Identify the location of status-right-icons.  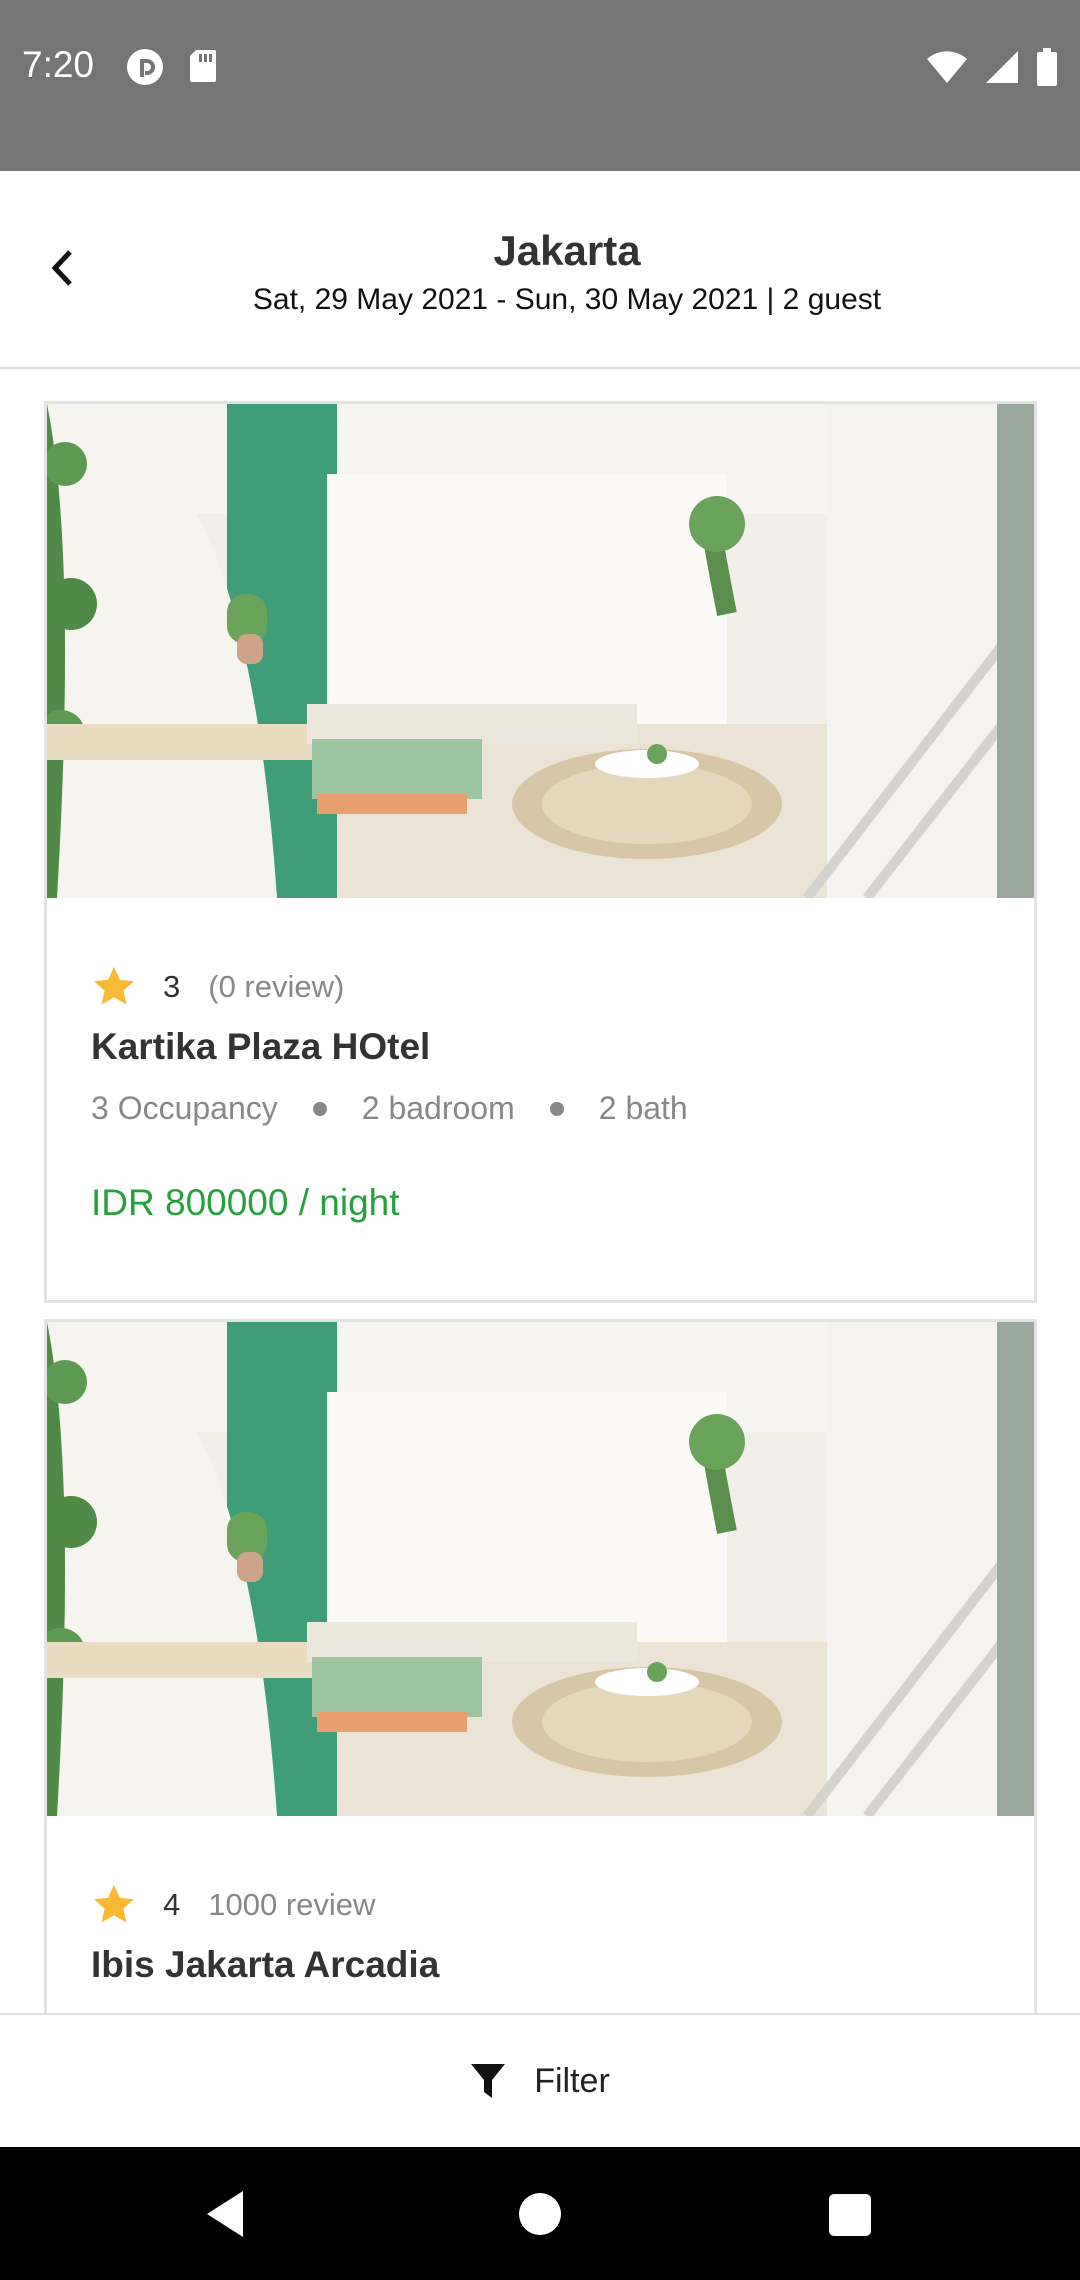
(992, 69).